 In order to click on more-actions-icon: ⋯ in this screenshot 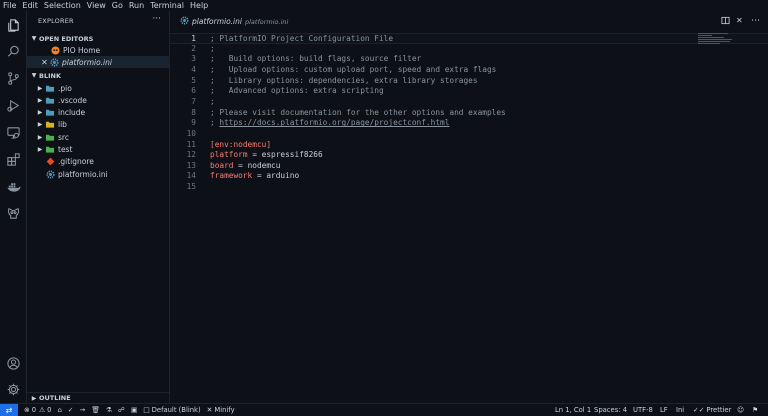, I will do `click(755, 21)`.